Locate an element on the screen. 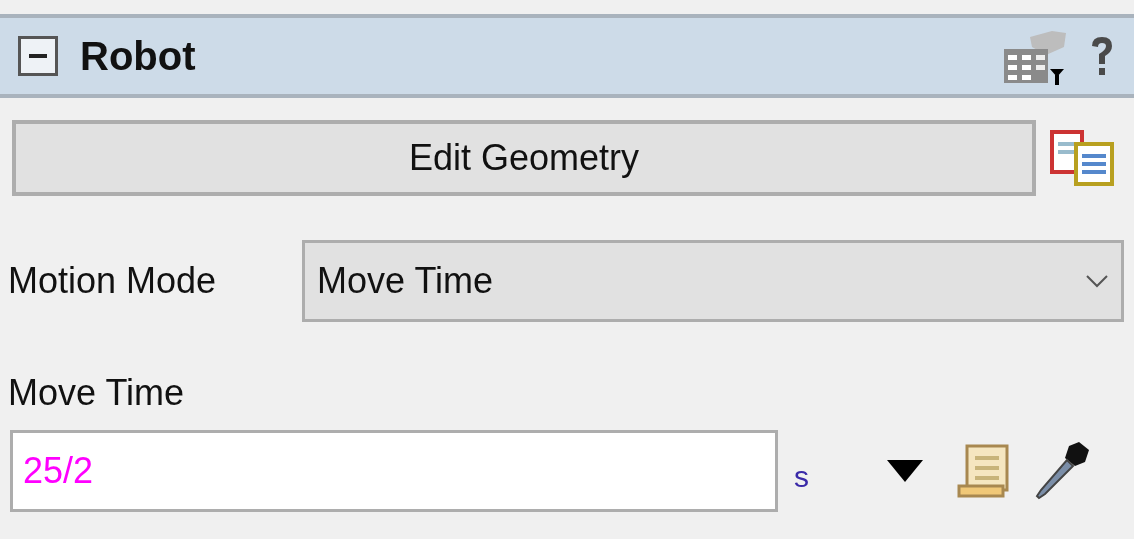 The image size is (1134, 539). edit-geometry-button: Edit Geometry is located at coordinates (524, 158).